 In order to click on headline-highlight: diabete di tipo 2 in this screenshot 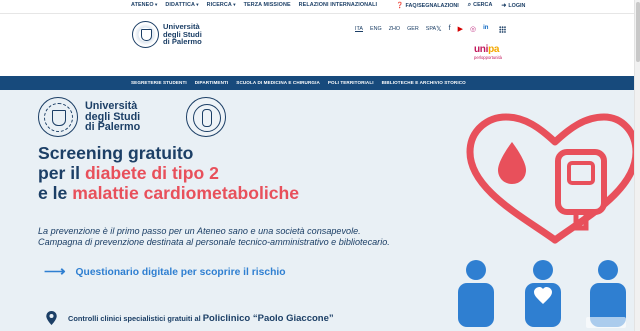, I will do `click(151, 173)`.